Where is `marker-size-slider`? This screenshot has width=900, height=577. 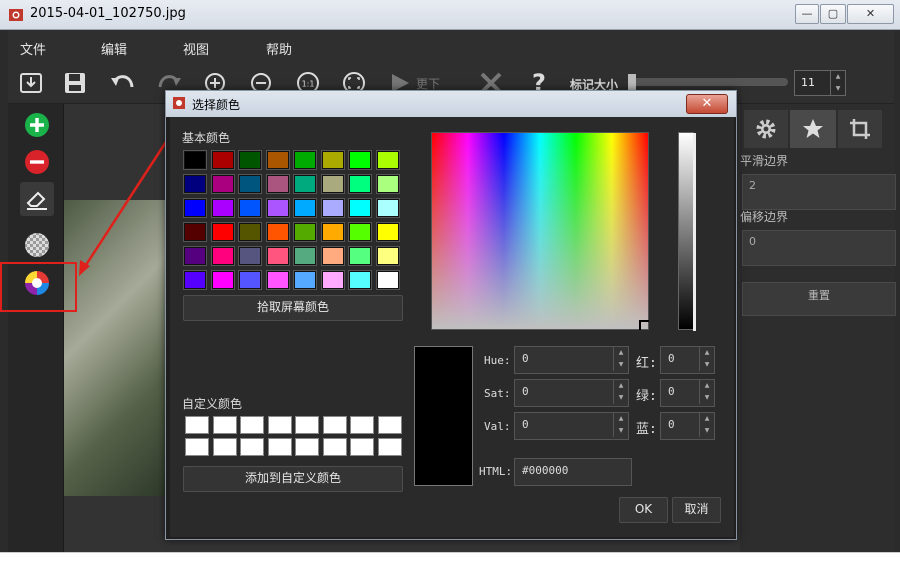 marker-size-slider is located at coordinates (708, 82).